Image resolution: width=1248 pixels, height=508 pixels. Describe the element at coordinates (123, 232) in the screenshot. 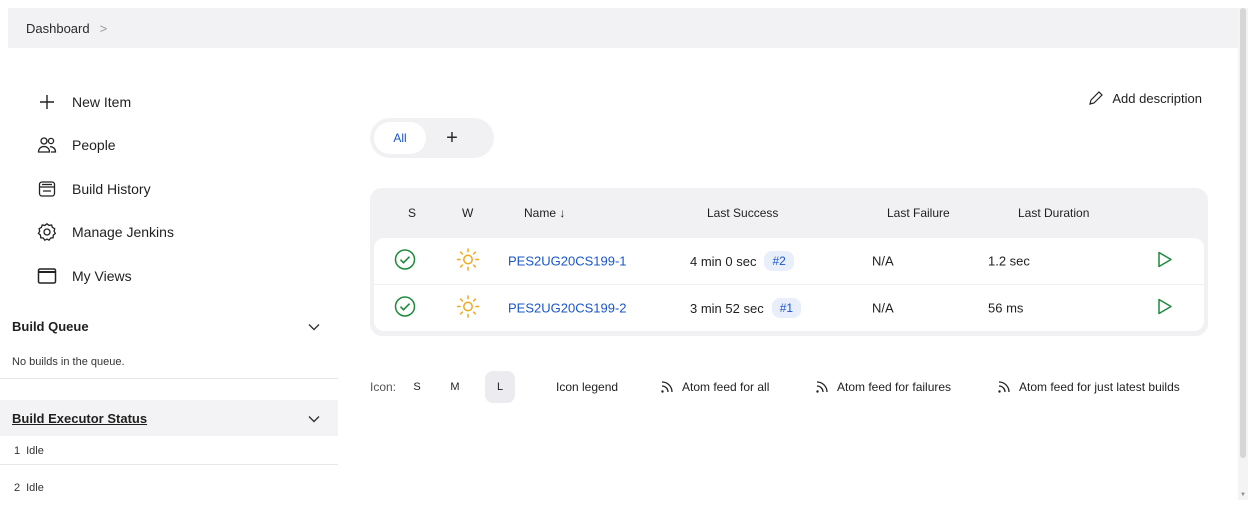

I see `sidebar-item-label: Manage Jenkins` at that location.